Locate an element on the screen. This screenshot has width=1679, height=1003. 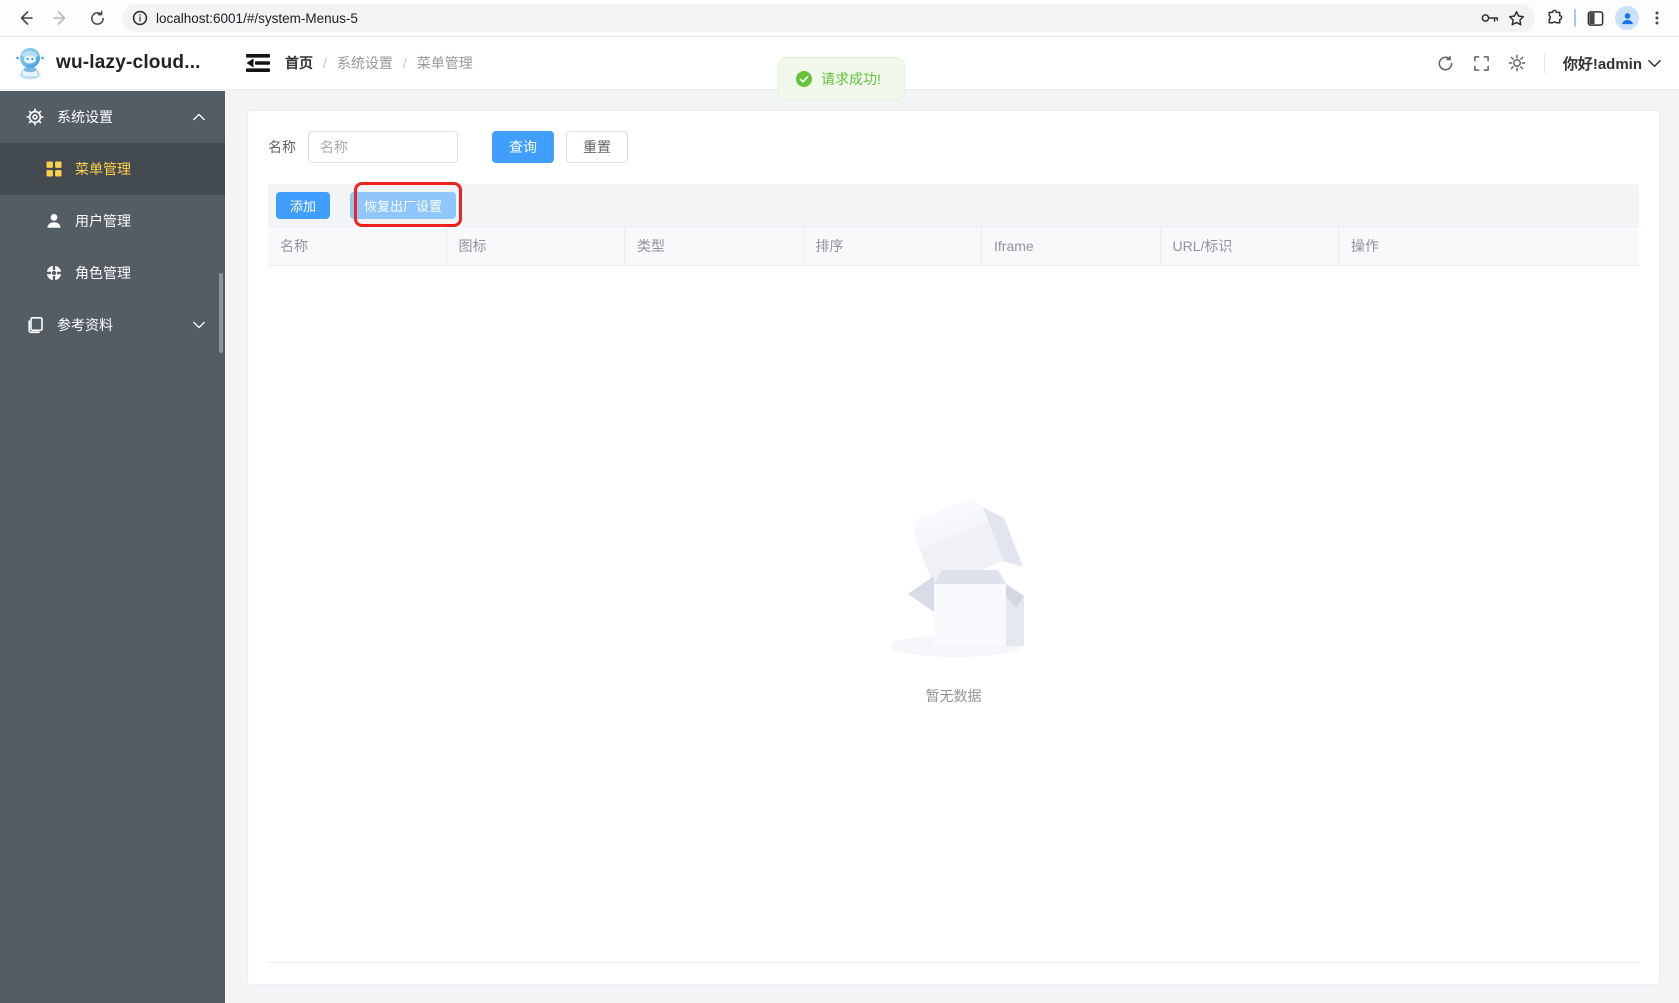
bookmark-star-icon is located at coordinates (1516, 18).